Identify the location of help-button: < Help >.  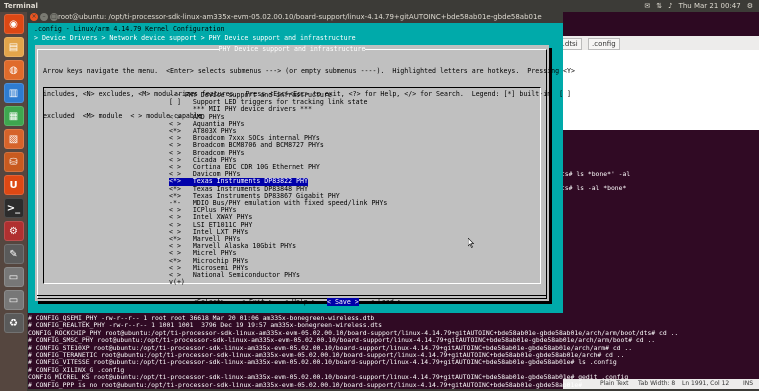
(300, 302).